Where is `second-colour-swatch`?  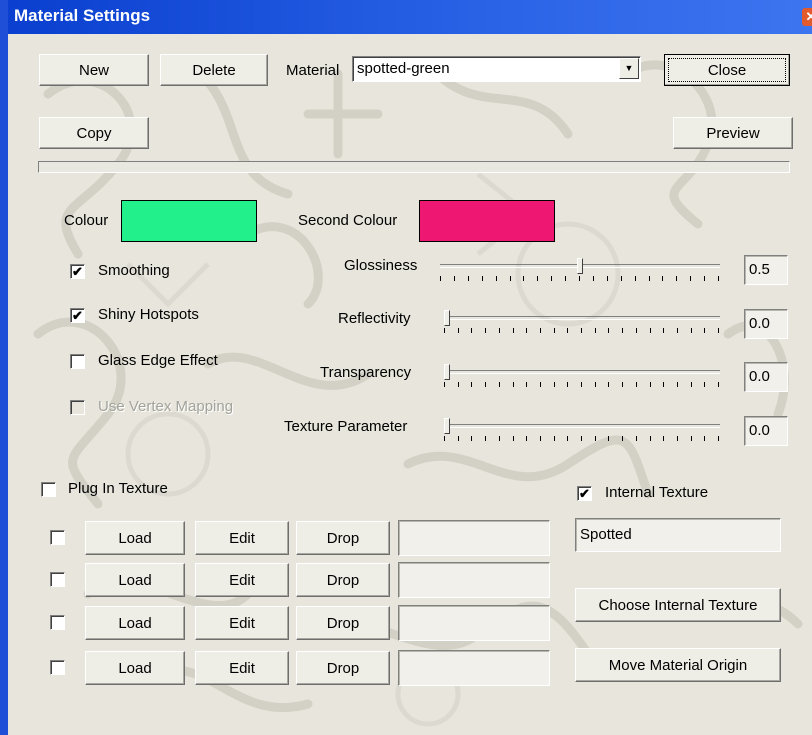 second-colour-swatch is located at coordinates (487, 221).